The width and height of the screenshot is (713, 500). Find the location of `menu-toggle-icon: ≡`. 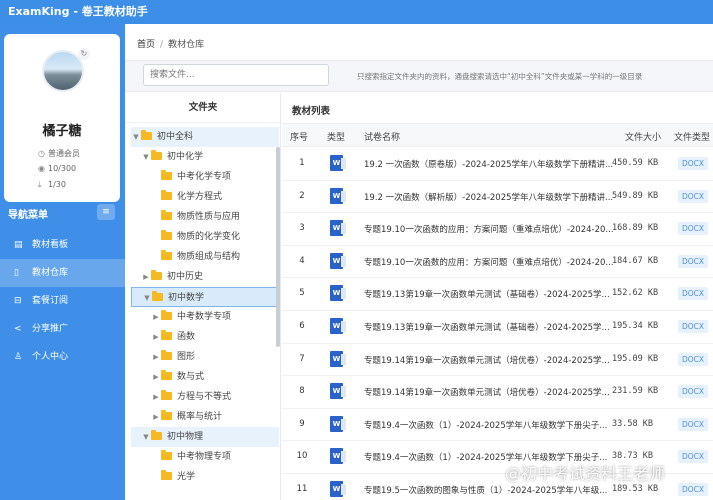

menu-toggle-icon: ≡ is located at coordinates (106, 212).